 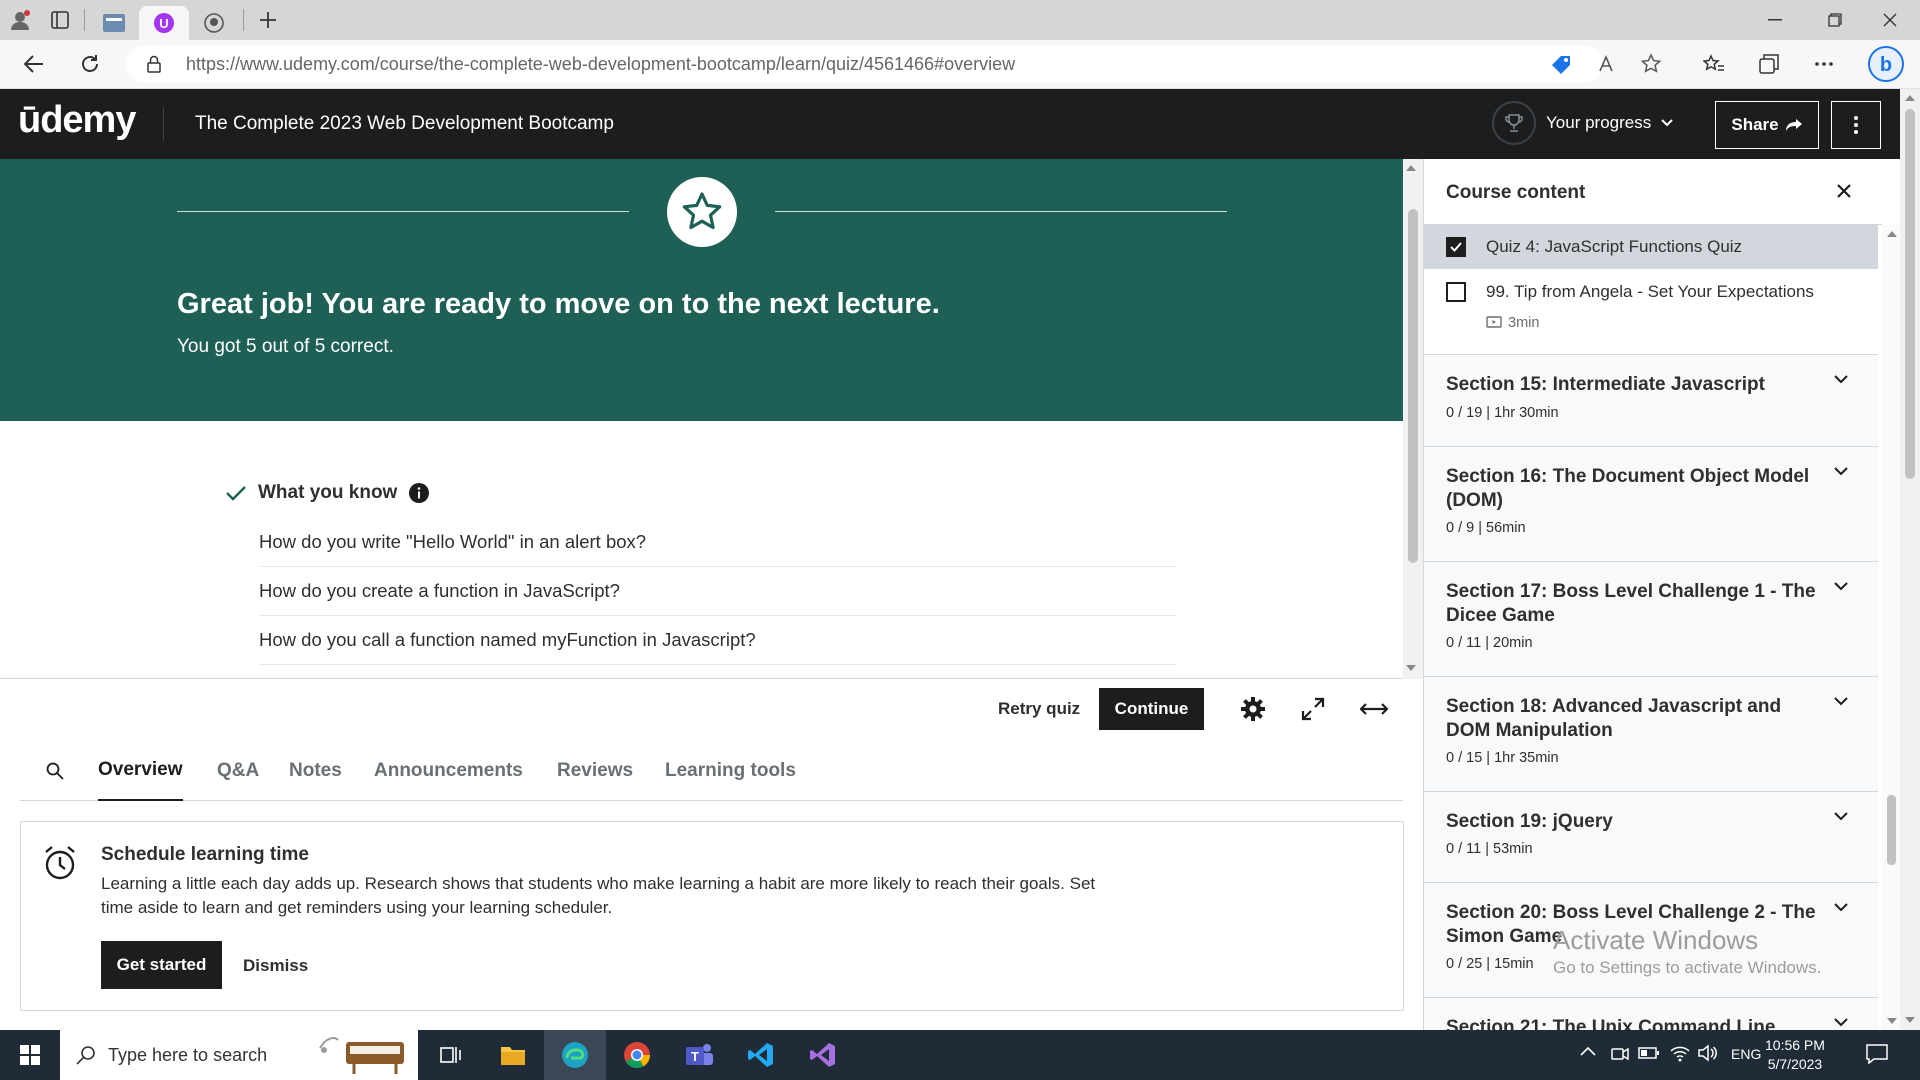 I want to click on browser-tab-udemy: U, so click(x=164, y=23).